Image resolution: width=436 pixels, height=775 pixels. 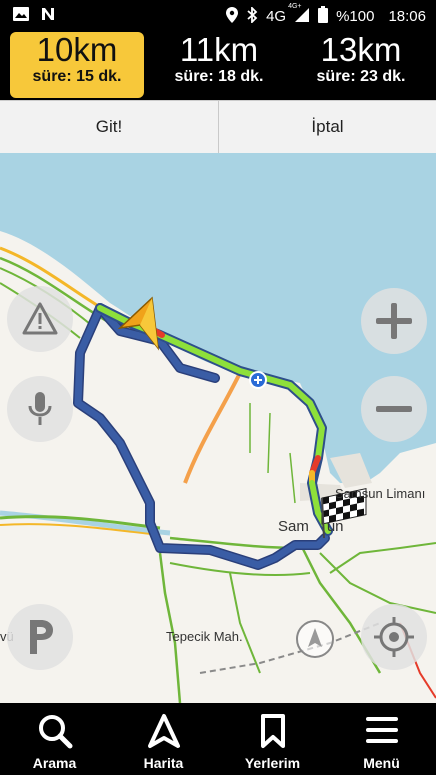 What do you see at coordinates (407, 16) in the screenshot?
I see `clock: 18:06` at bounding box center [407, 16].